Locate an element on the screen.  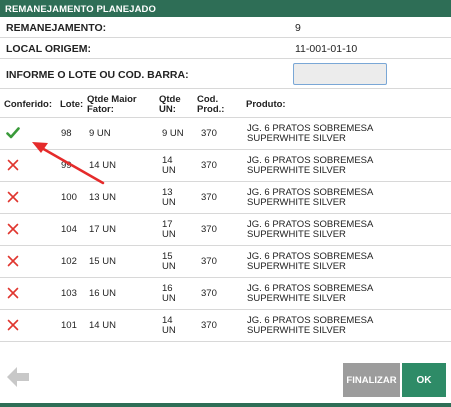
bottom-bar is located at coordinates (225, 405).